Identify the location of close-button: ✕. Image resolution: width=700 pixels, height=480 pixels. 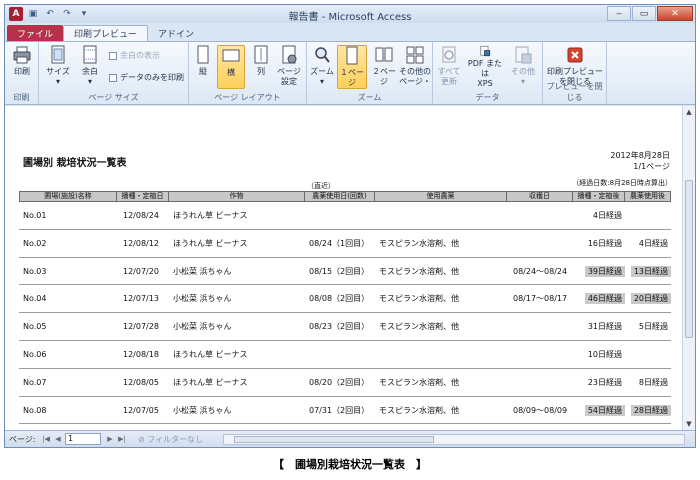
(675, 13).